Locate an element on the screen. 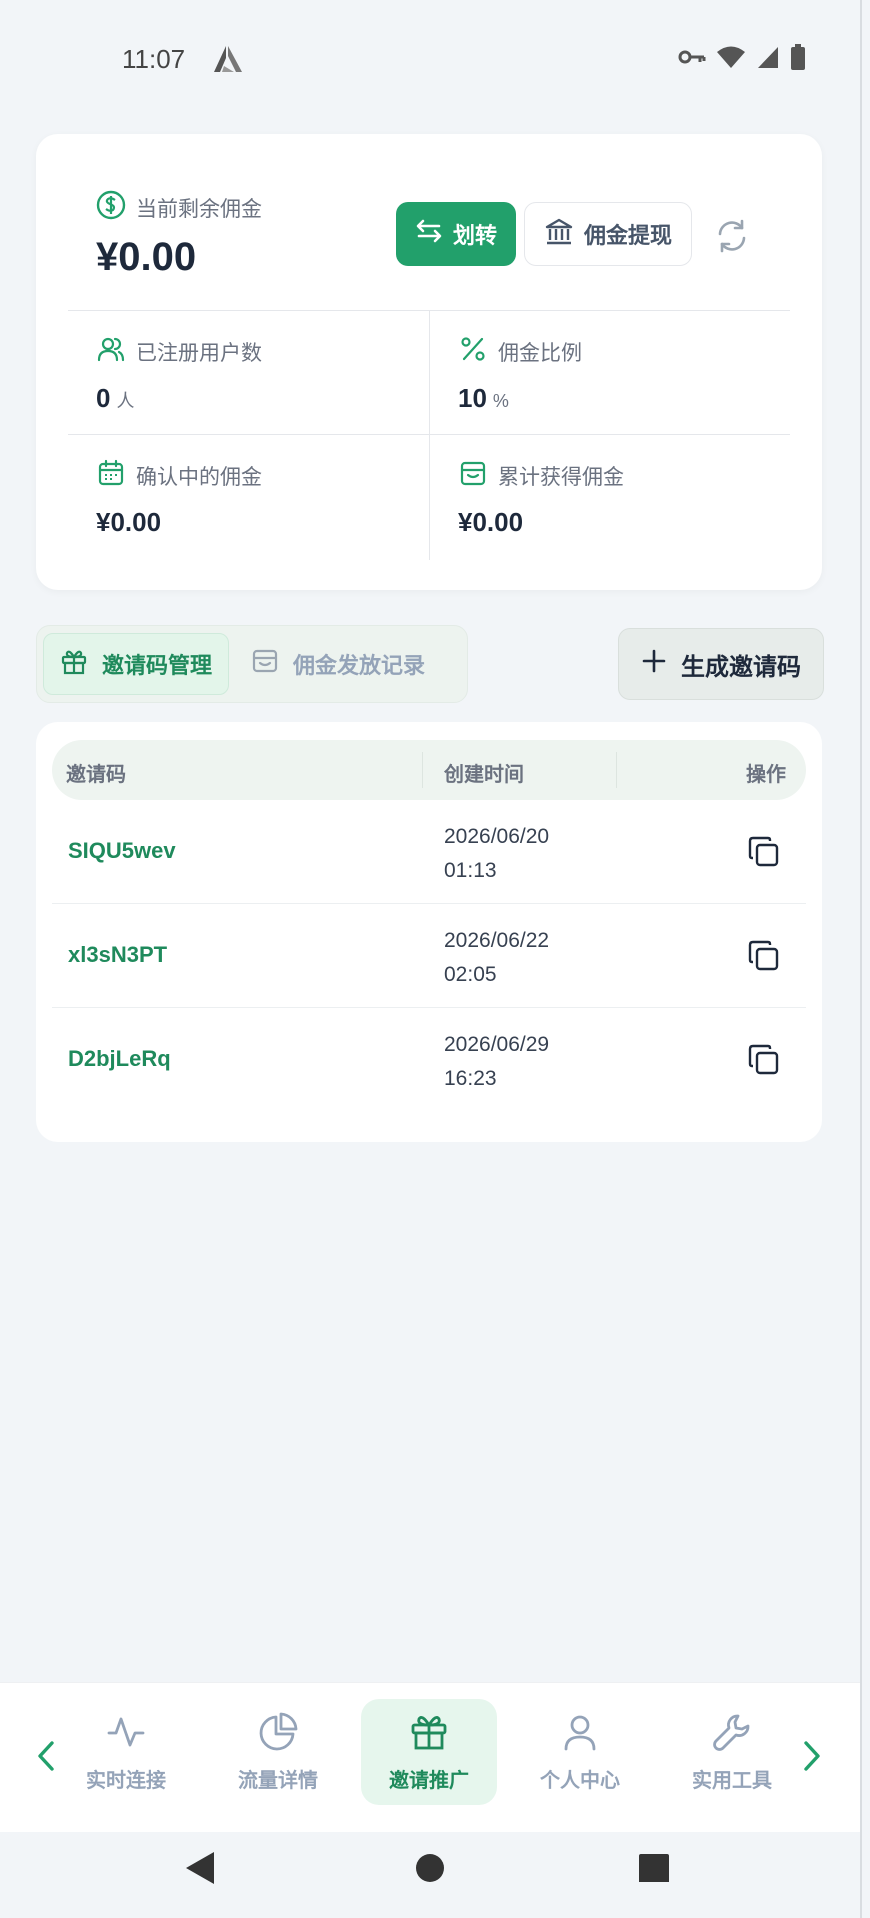  nav-label: 流量详情 is located at coordinates (278, 1780).